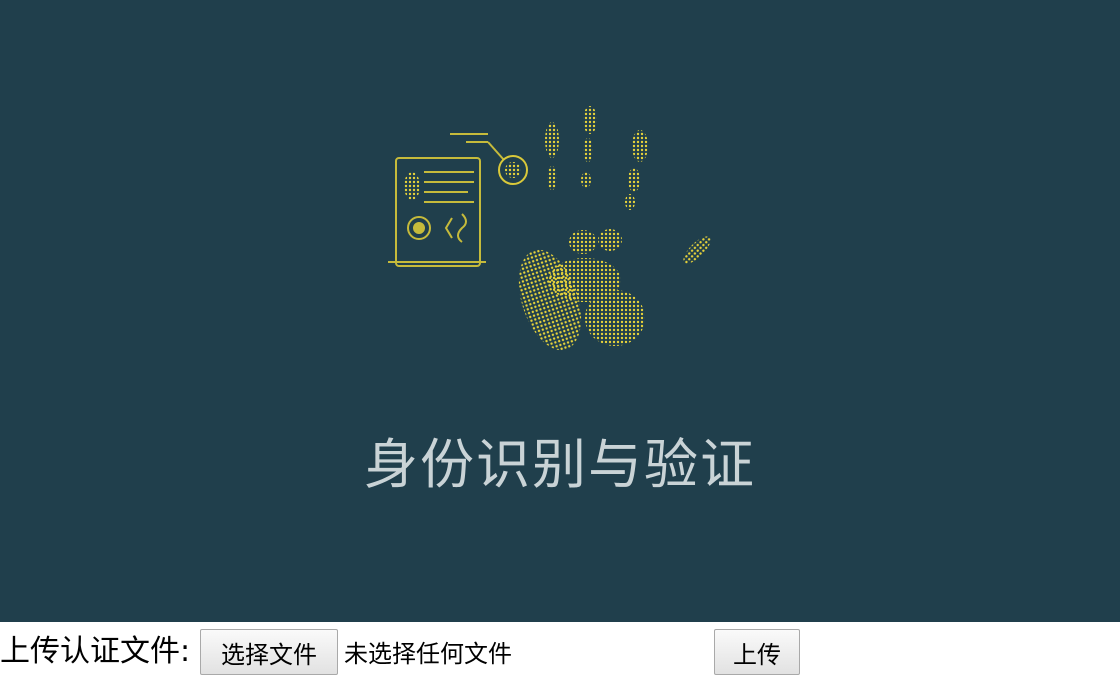 This screenshot has height=686, width=1120. I want to click on banner-title: 身份识别与验证, so click(560, 464).